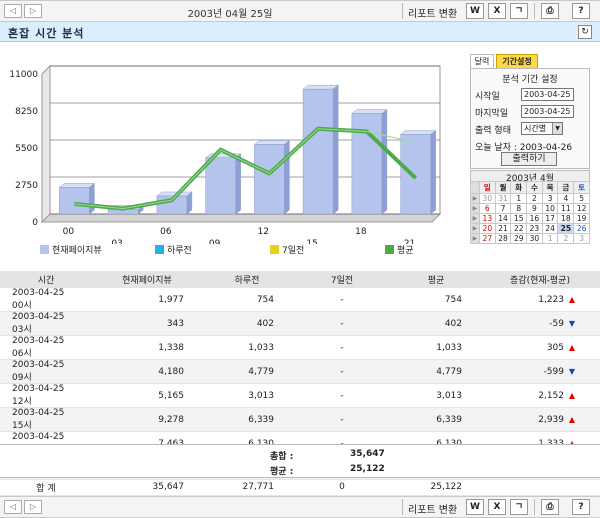  What do you see at coordinates (247, 419) in the screenshot?
I see `cell-prevday: 6,339` at bounding box center [247, 419].